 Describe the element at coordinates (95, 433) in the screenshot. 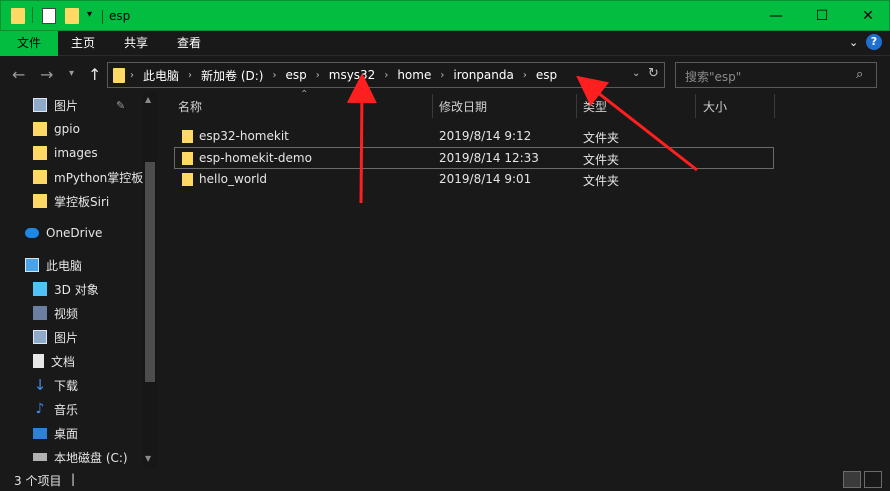

I see `nav-item-desktop: 桌面` at that location.